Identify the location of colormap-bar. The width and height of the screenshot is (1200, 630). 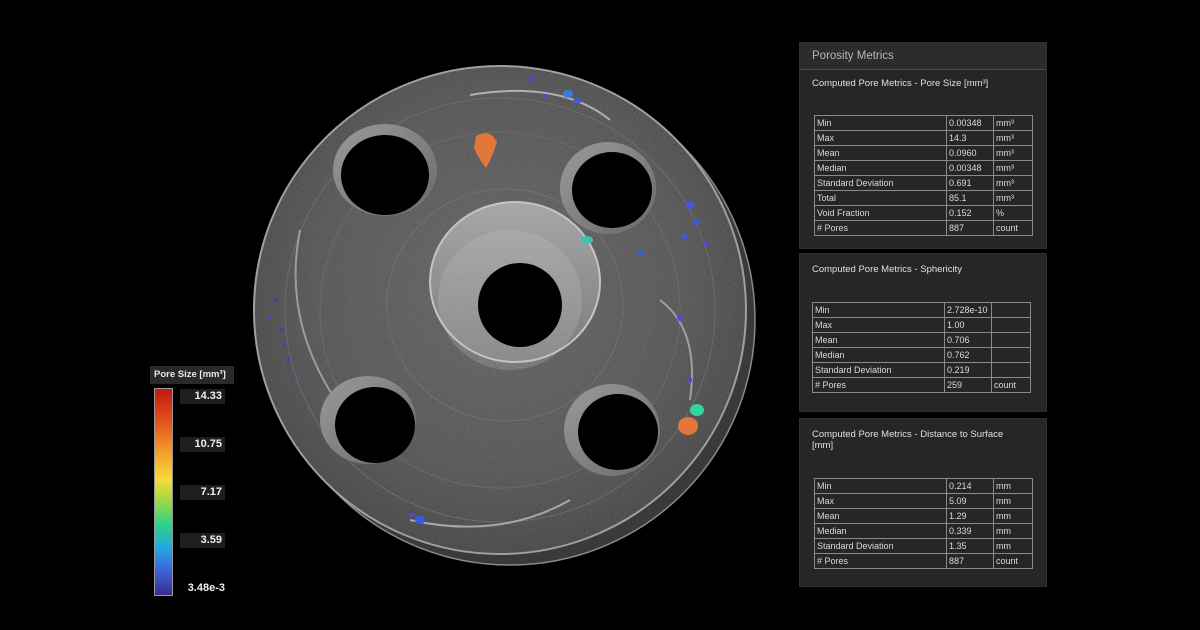
(163, 492).